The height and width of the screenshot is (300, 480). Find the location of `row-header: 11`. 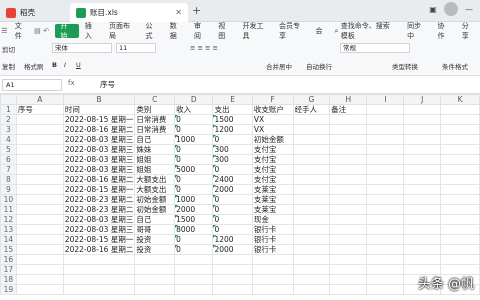

row-header: 11 is located at coordinates (8, 209).